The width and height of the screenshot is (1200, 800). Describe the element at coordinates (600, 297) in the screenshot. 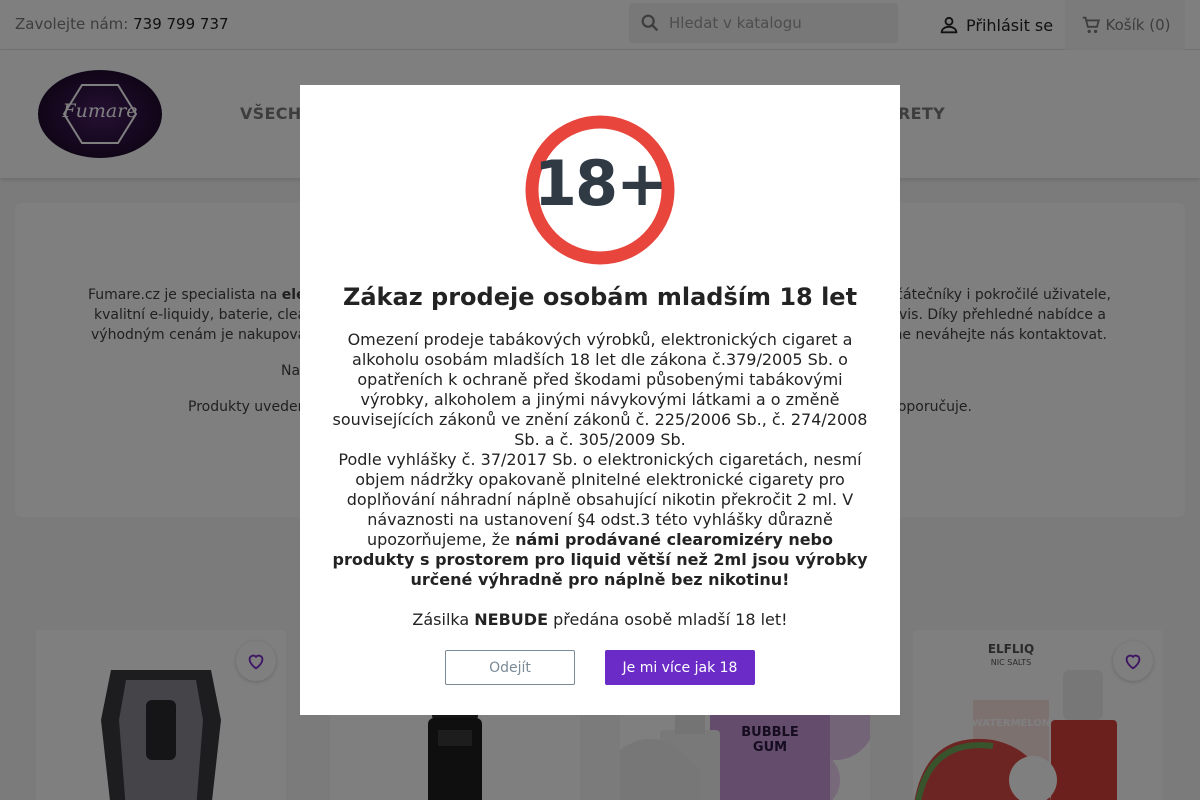

I see `modal-title: Zákaz prodeje osobám mladším 18 let` at that location.